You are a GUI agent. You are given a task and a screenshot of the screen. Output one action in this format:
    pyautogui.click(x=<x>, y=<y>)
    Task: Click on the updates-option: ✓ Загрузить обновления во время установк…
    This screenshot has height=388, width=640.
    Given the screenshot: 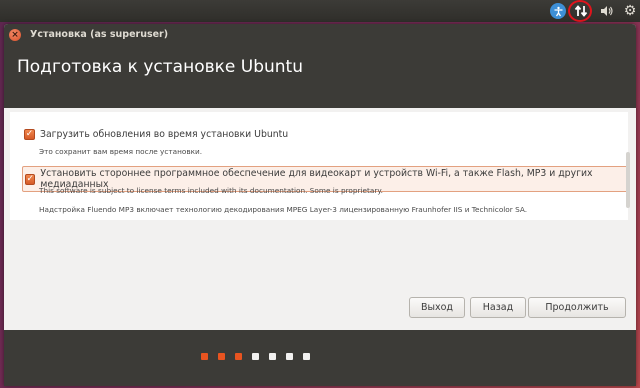 What is the action you would take?
    pyautogui.click(x=156, y=134)
    